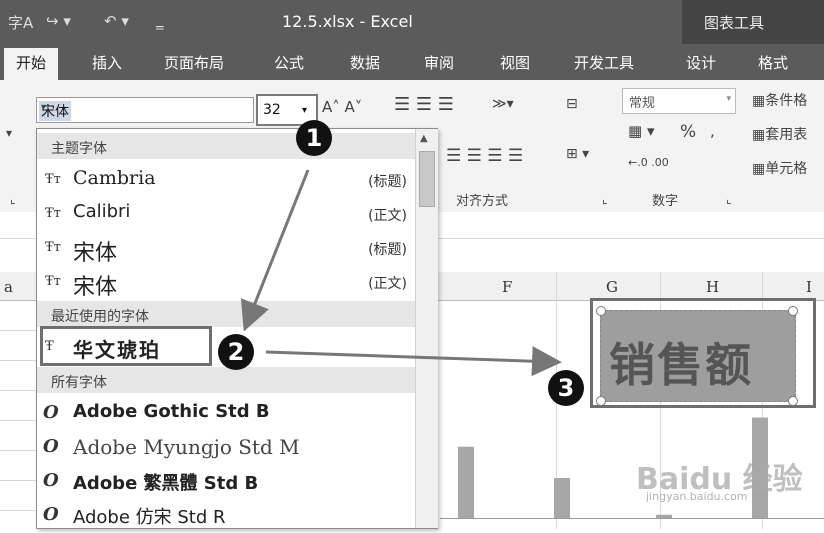 This screenshot has width=824, height=533. Describe the element at coordinates (314, 138) in the screenshot. I see `step-badge-1: 1` at that location.